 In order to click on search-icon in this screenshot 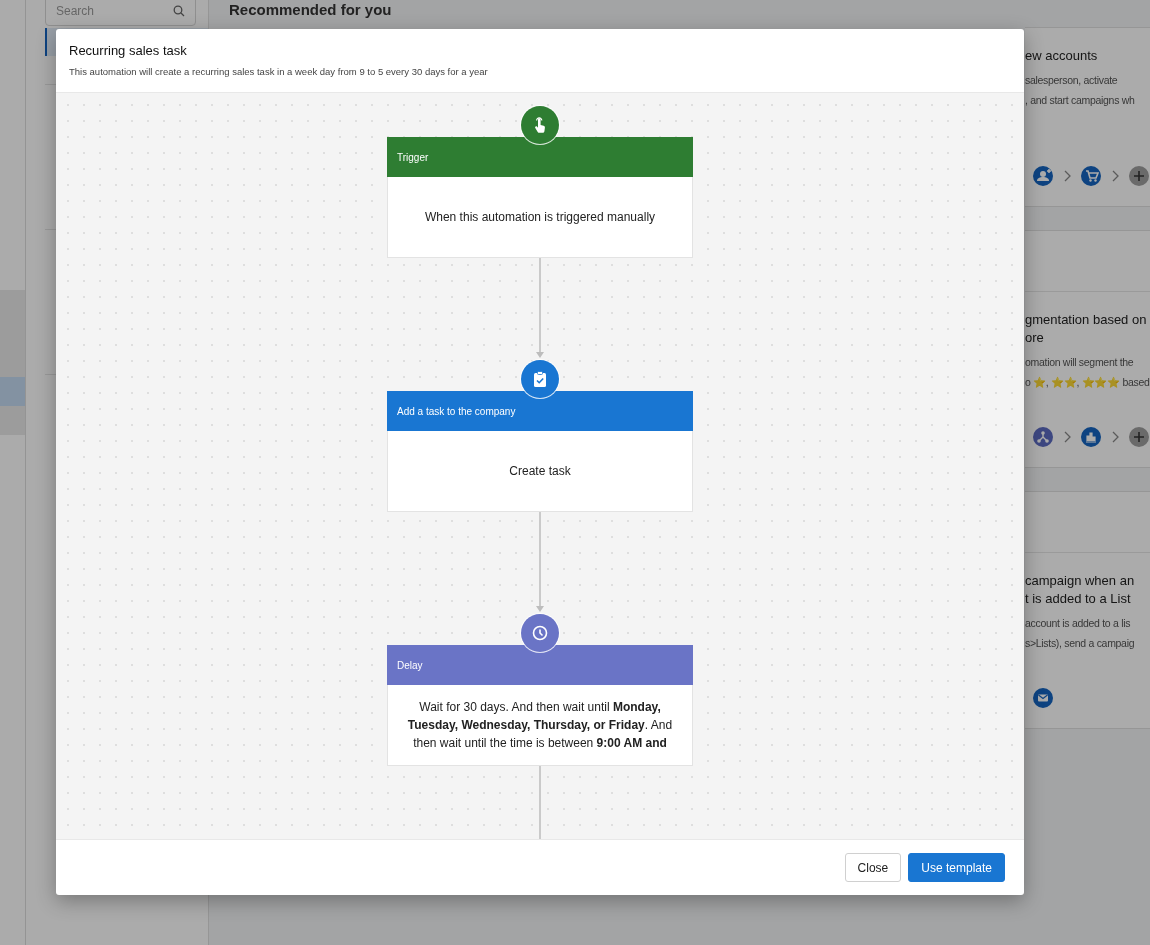, I will do `click(179, 11)`.